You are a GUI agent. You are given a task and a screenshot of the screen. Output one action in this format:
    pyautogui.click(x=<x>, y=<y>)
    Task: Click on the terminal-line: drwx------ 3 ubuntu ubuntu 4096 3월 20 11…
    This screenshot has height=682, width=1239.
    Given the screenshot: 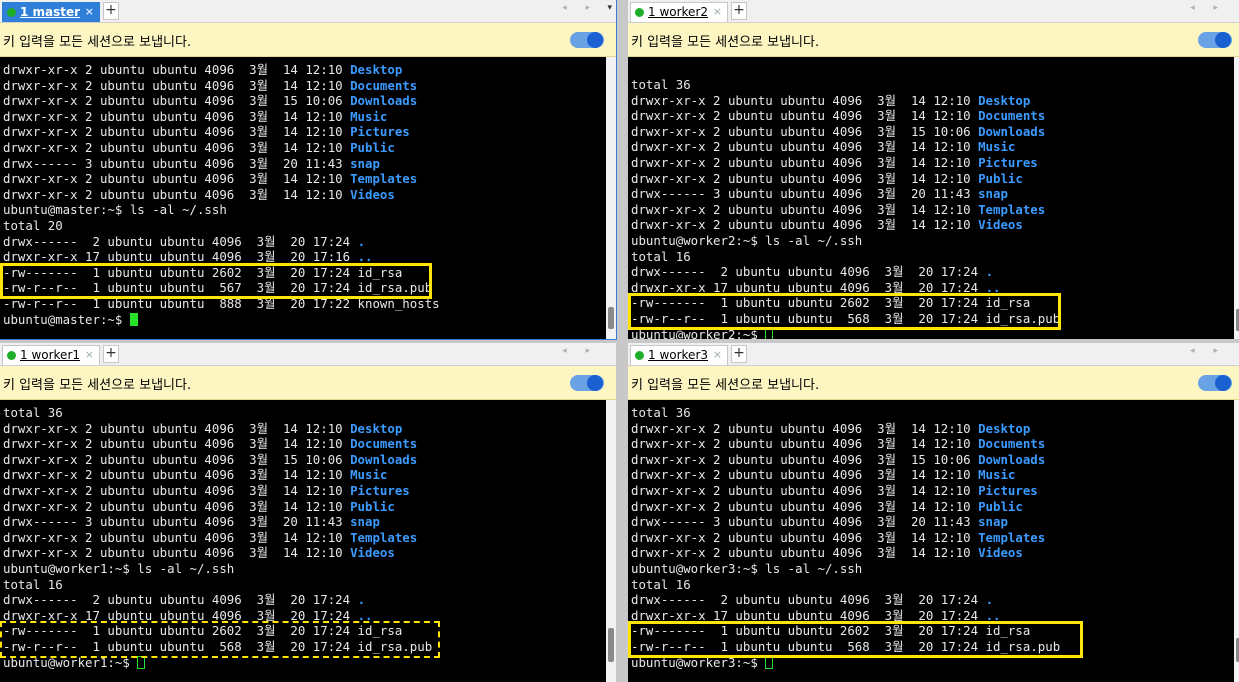 What is the action you would take?
    pyautogui.click(x=819, y=522)
    